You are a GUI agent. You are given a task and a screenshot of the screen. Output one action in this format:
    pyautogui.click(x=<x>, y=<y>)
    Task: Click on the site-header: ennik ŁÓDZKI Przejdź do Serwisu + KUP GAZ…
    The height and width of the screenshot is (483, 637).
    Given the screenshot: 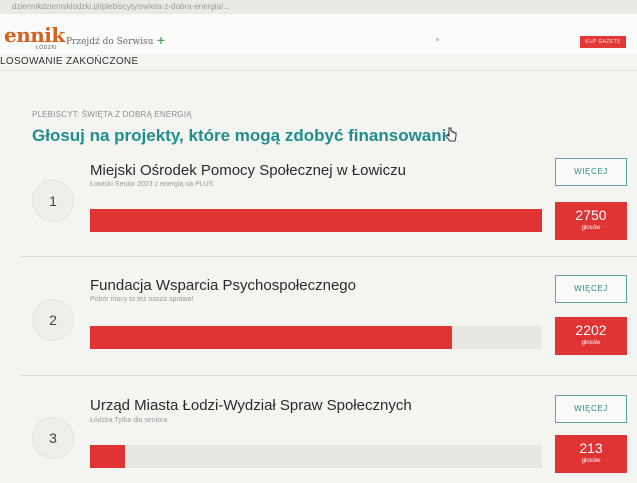 What is the action you would take?
    pyautogui.click(x=318, y=34)
    